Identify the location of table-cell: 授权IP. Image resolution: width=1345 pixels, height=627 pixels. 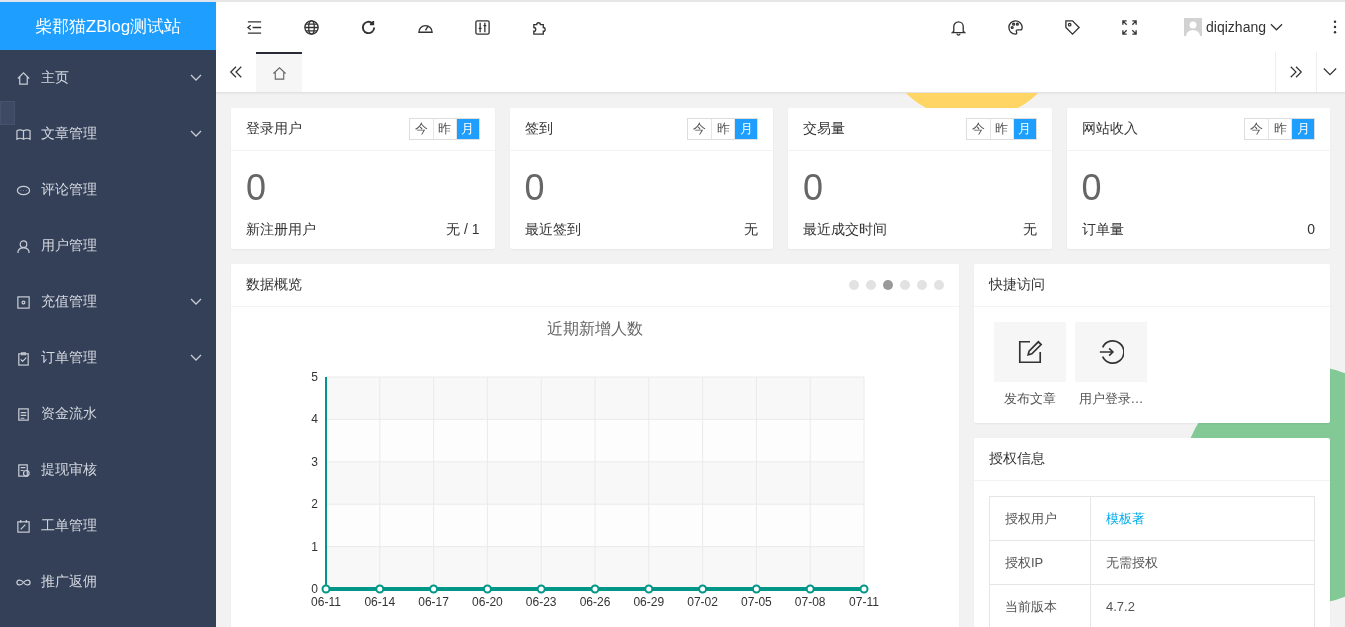
(1040, 562).